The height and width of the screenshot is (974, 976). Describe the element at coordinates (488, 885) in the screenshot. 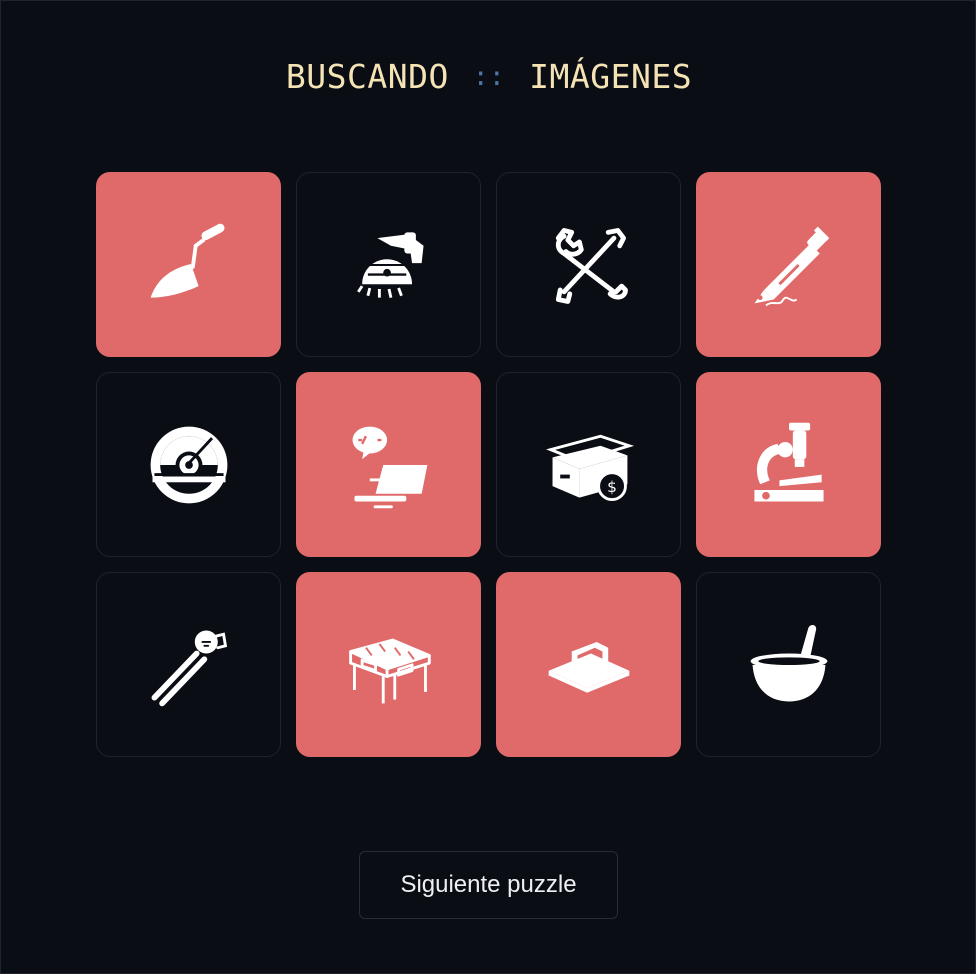

I see `next-puzzle-button: Siguiente puzzle` at that location.